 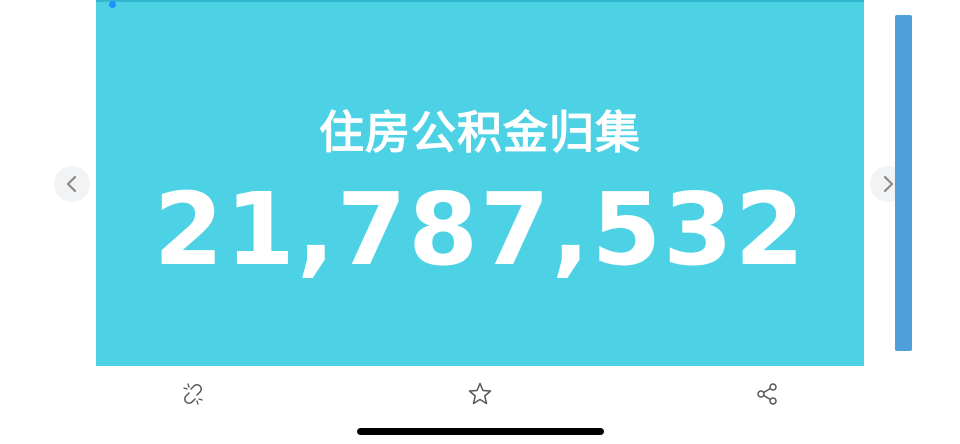 I want to click on share-icon, so click(x=767, y=394).